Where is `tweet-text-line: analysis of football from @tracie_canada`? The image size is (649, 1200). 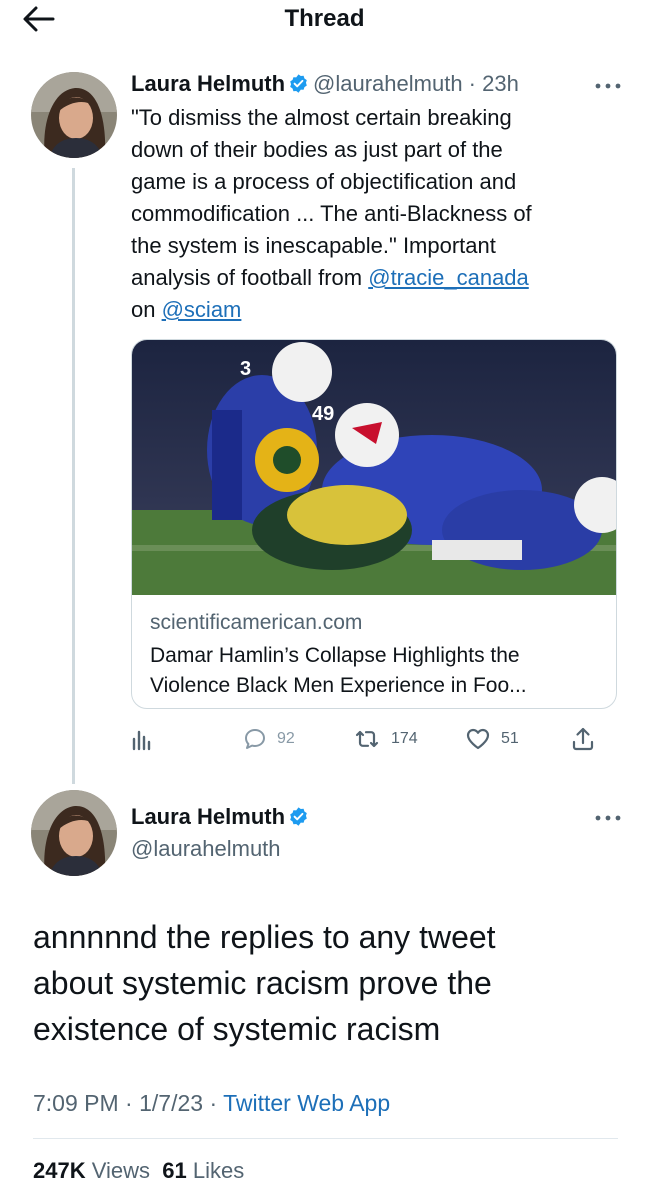
tweet-text-line: analysis of football from @tracie_canada is located at coordinates (371, 278).